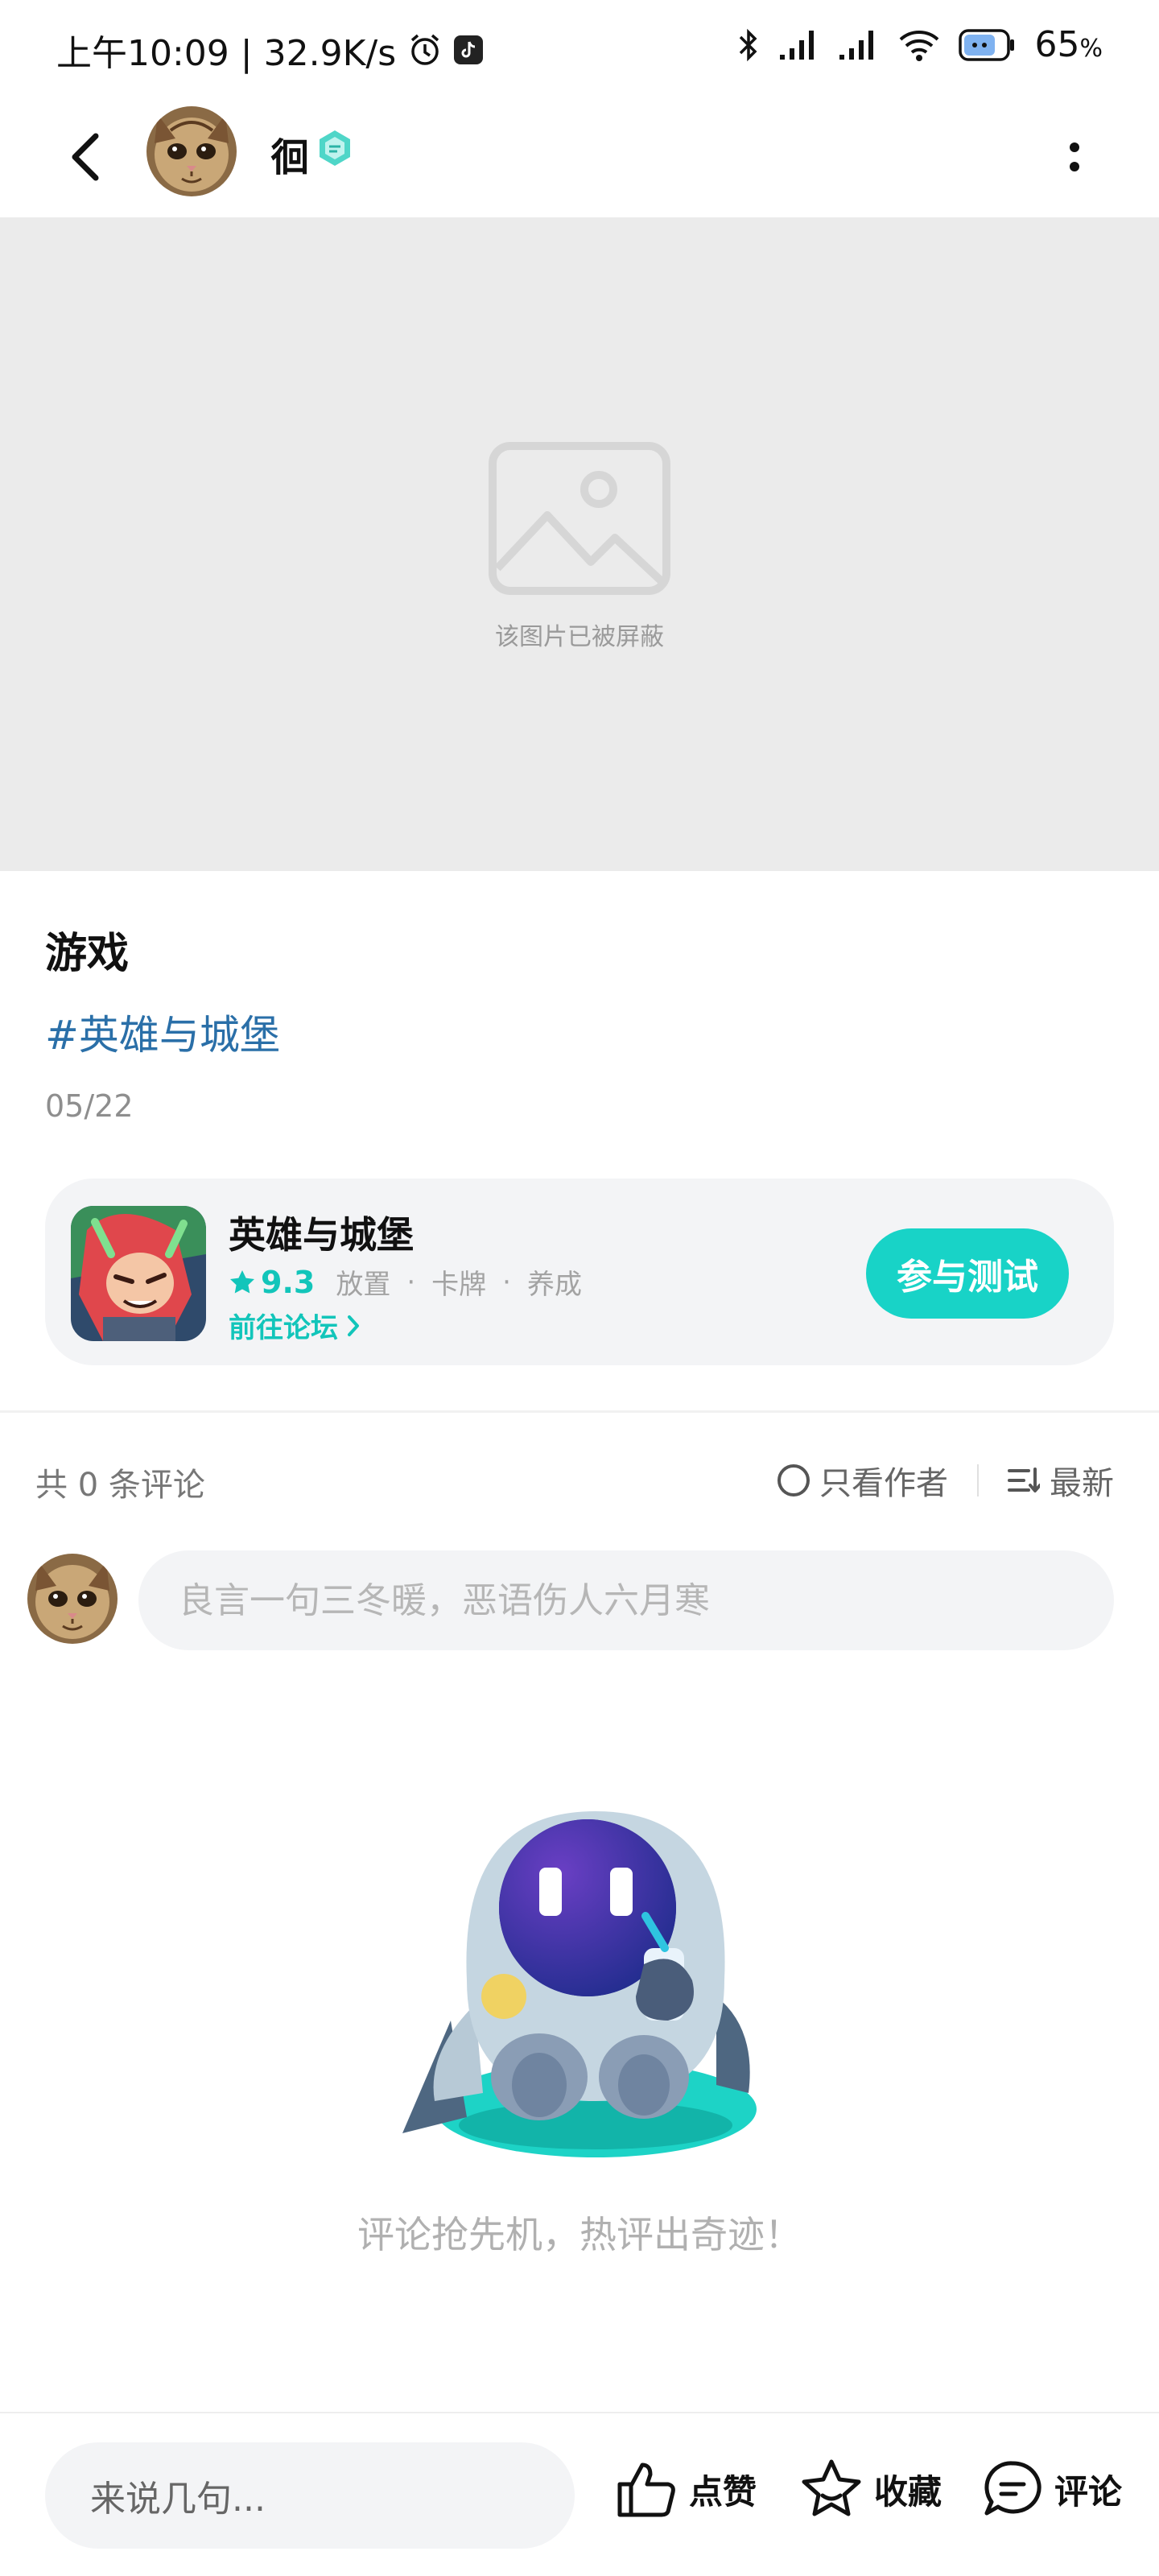 Image resolution: width=1159 pixels, height=2576 pixels. I want to click on like-button: 点赞, so click(686, 2489).